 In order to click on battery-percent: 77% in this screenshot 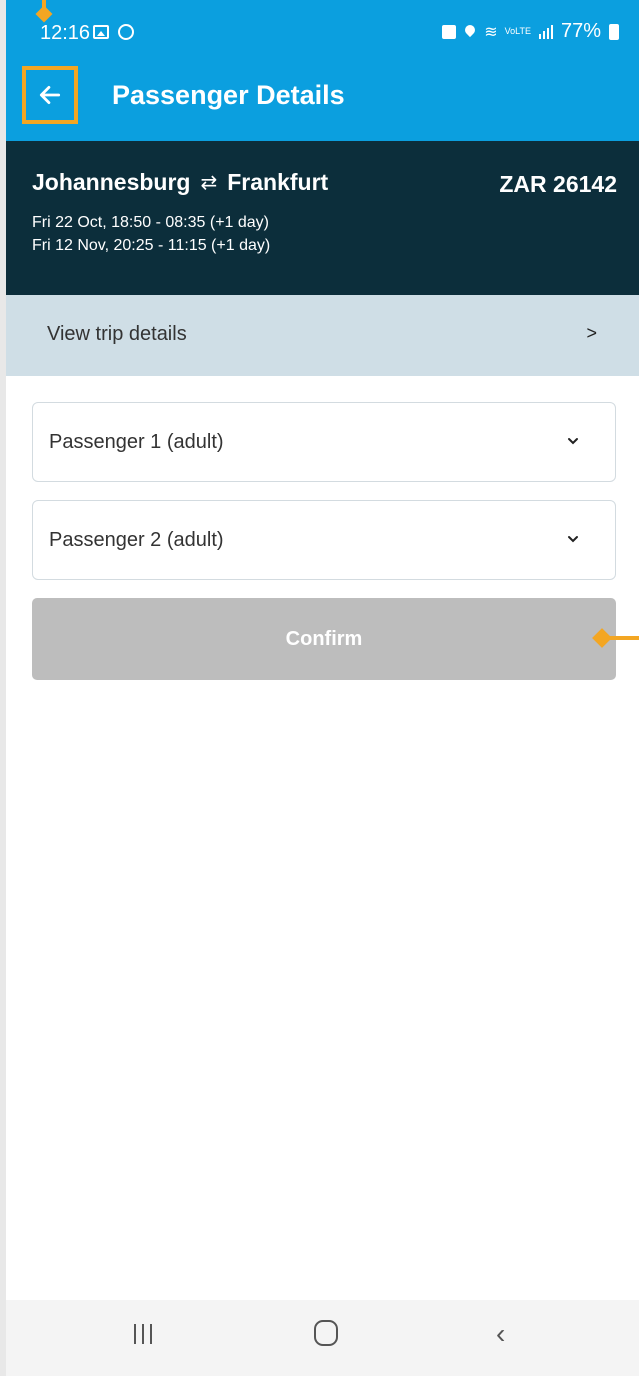, I will do `click(580, 31)`.